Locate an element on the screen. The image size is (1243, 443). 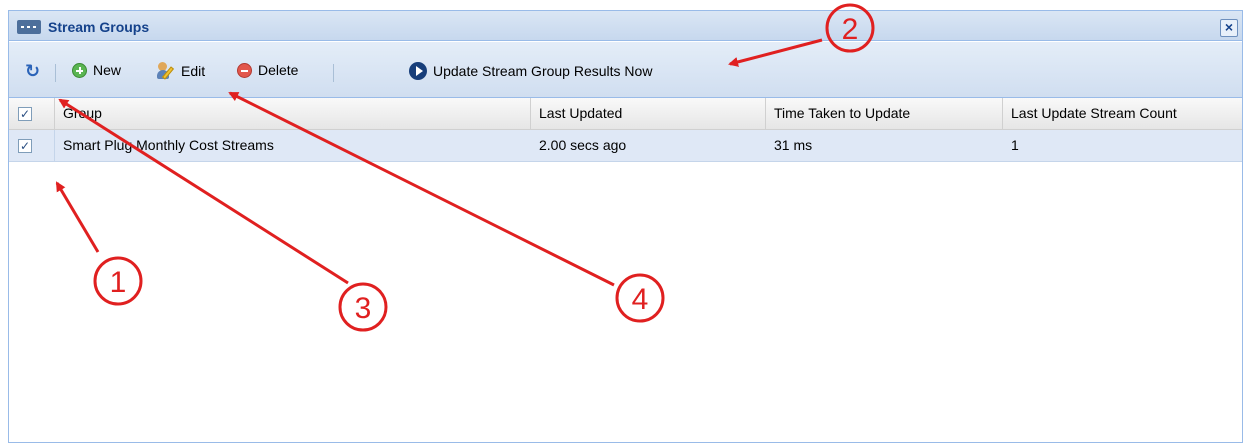
row-checkbox: ✓ is located at coordinates (25, 146).